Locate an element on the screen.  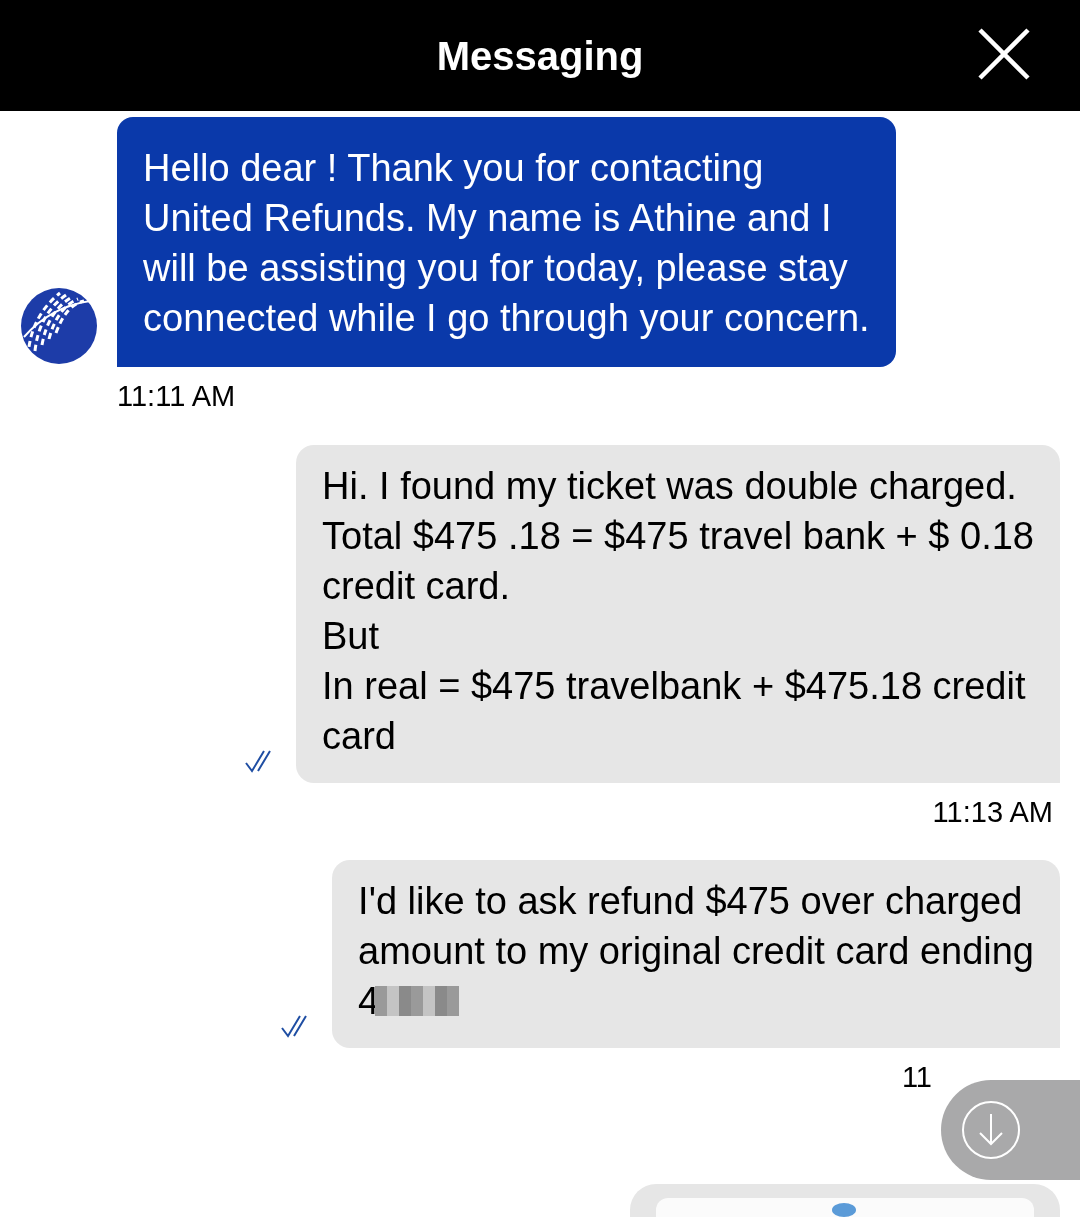
message-text: 4 is located at coordinates (369, 1001).